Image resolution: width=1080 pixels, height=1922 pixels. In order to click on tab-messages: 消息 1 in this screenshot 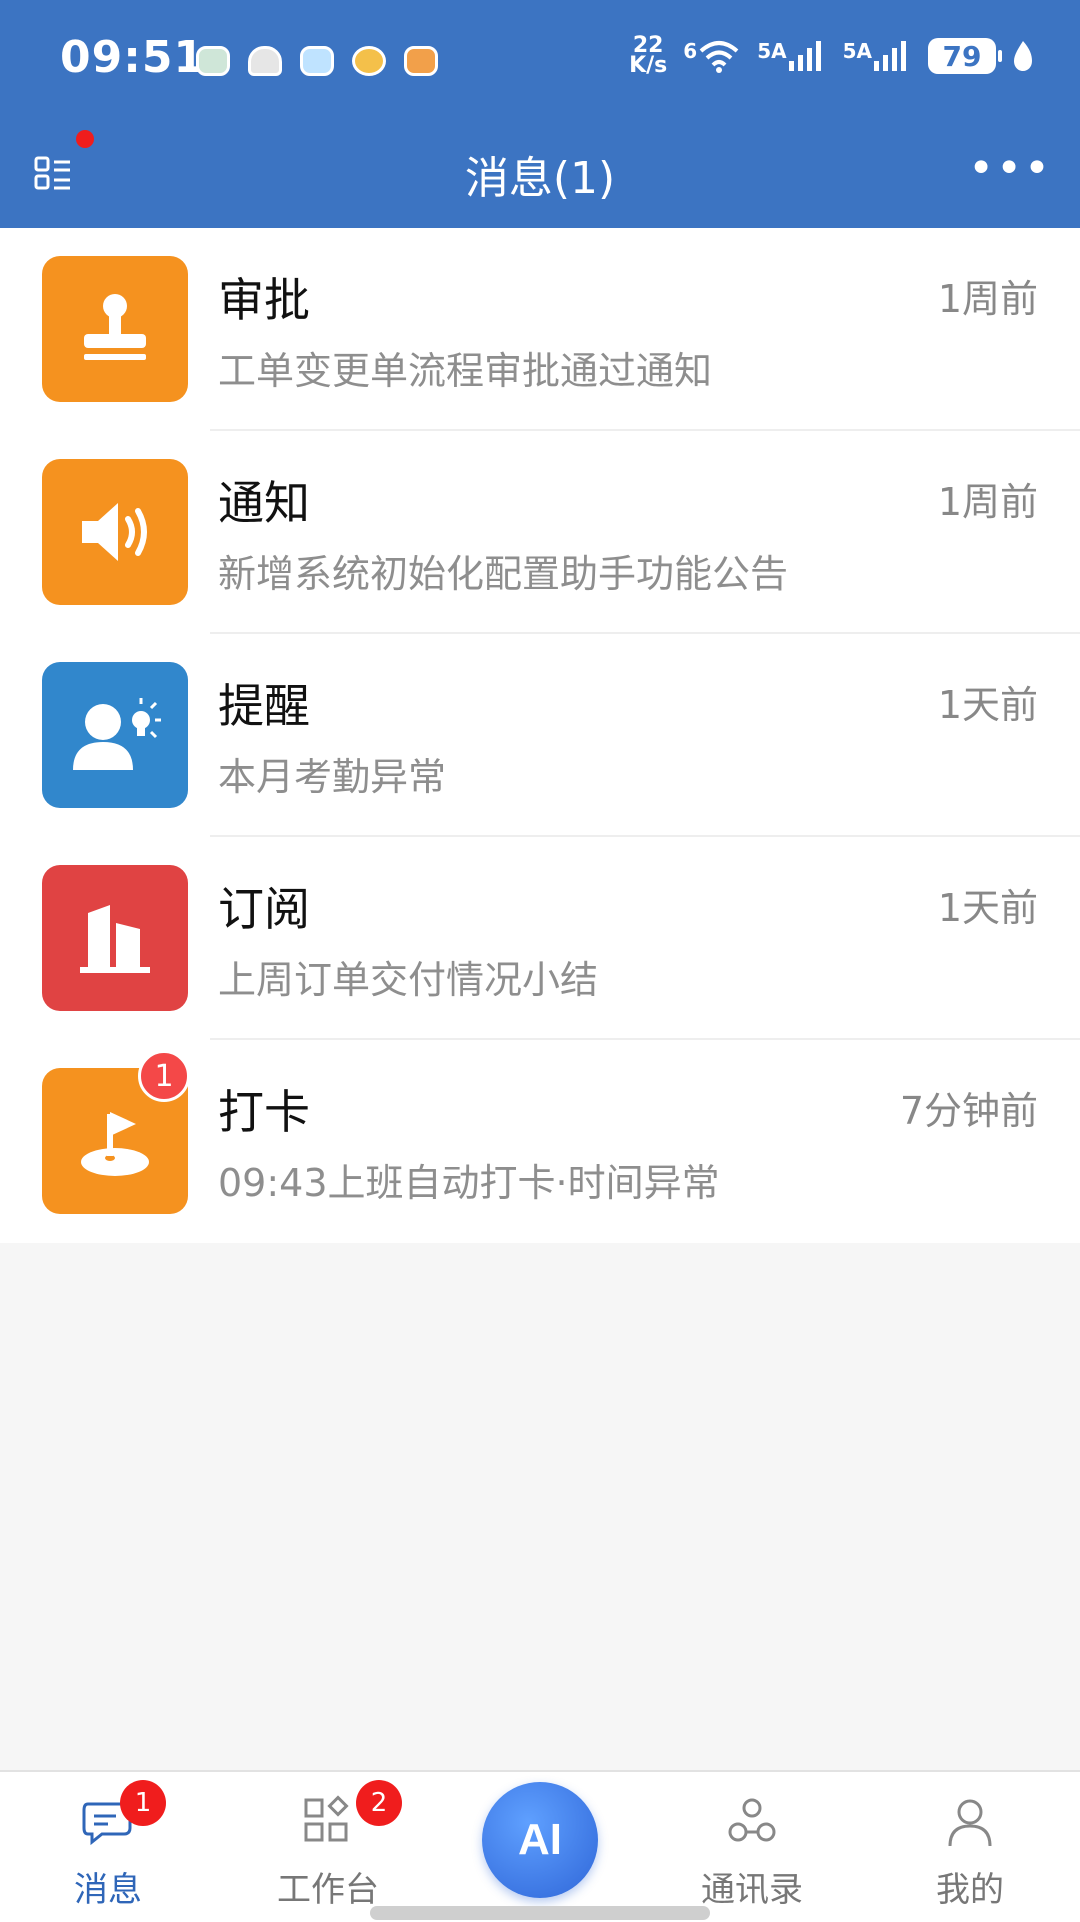, I will do `click(108, 1845)`.